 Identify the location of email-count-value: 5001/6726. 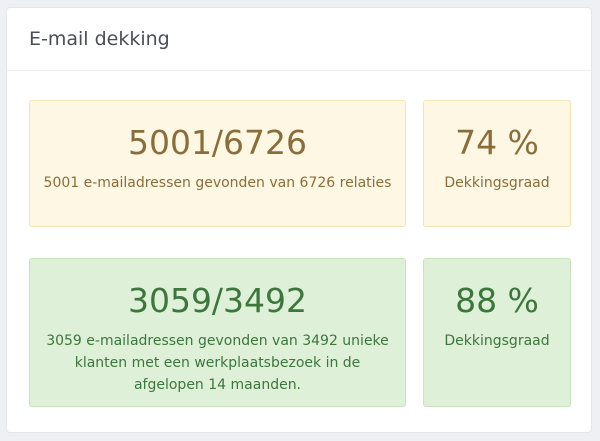
(217, 142).